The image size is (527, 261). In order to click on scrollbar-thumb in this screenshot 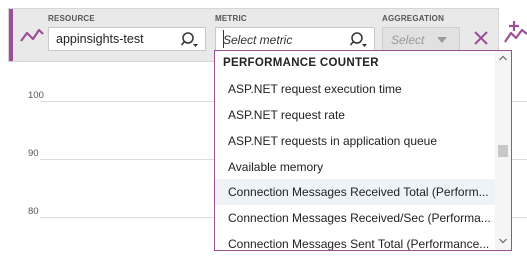, I will do `click(503, 151)`.